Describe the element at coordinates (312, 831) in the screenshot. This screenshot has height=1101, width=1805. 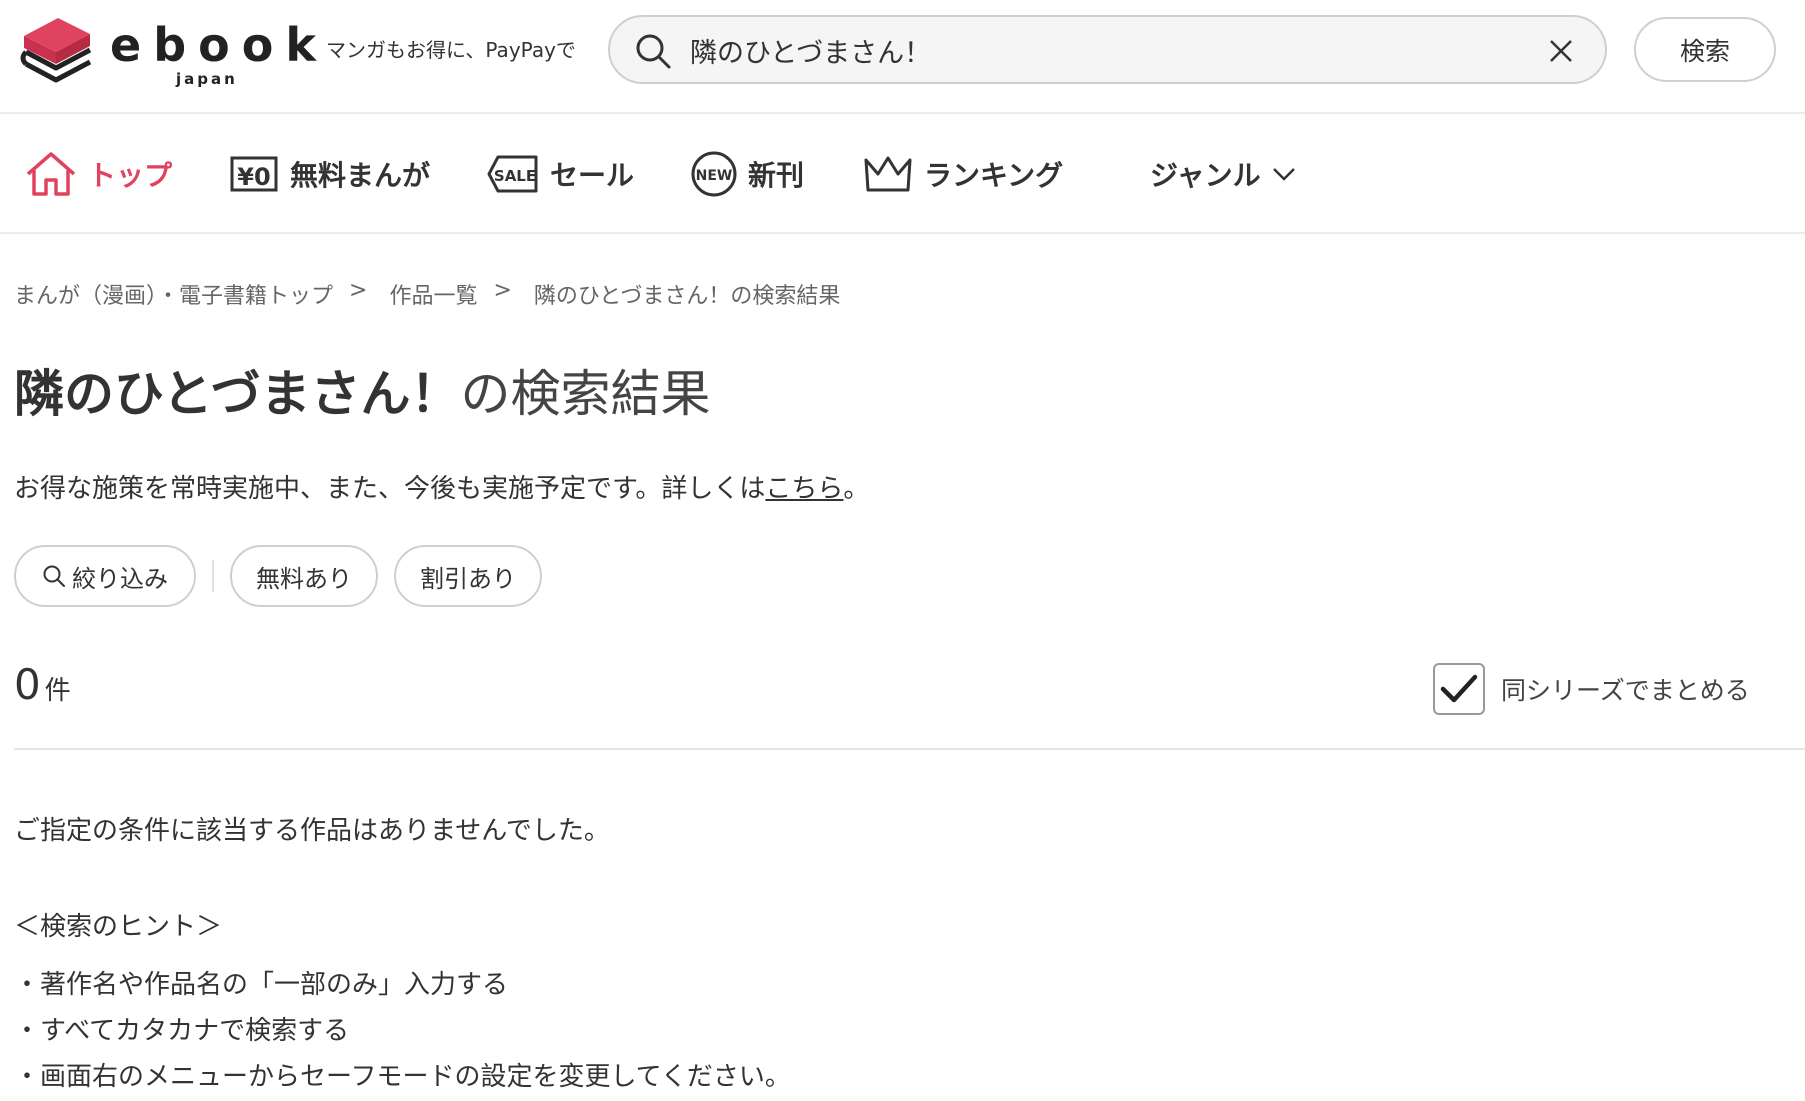
I see `empty-result-message: ご指定の条件に該当する作品はありませんでした。` at that location.